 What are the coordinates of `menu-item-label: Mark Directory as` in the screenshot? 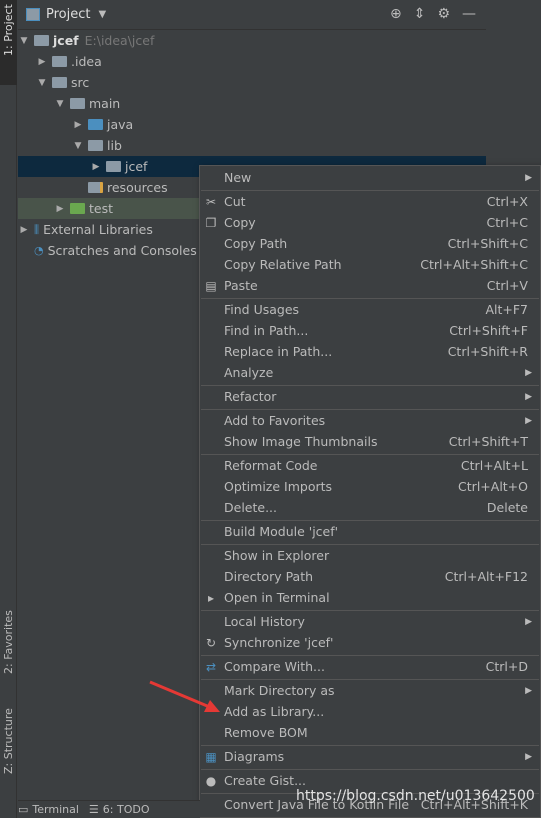 It's located at (279, 690).